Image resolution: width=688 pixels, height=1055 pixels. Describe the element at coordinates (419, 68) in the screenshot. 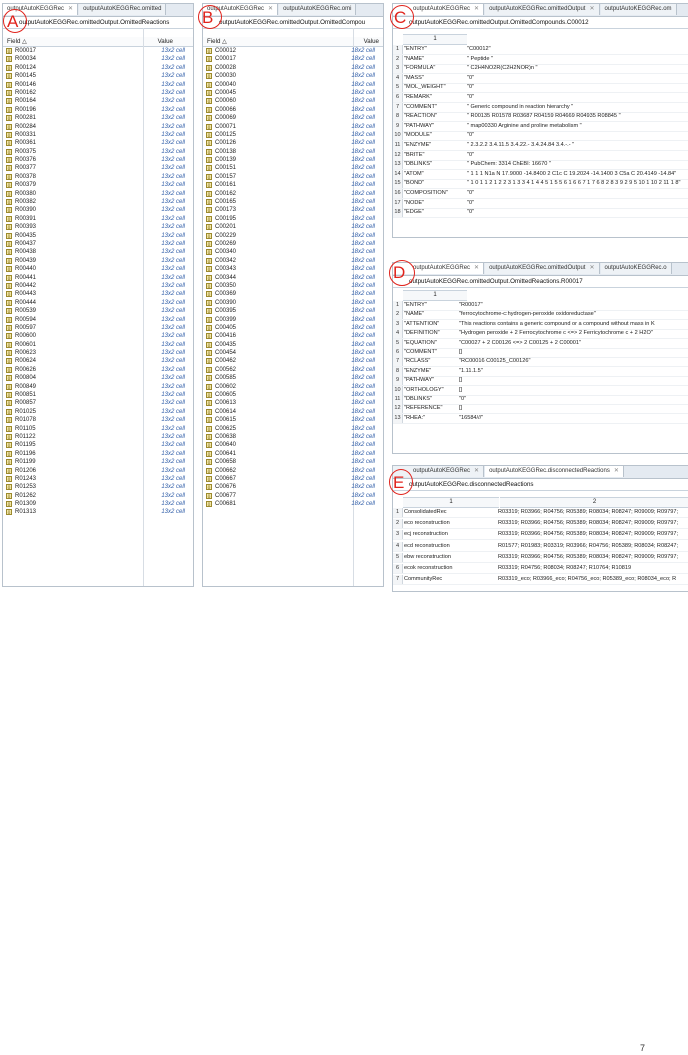

I see `cell-key: "FORMULA"` at that location.